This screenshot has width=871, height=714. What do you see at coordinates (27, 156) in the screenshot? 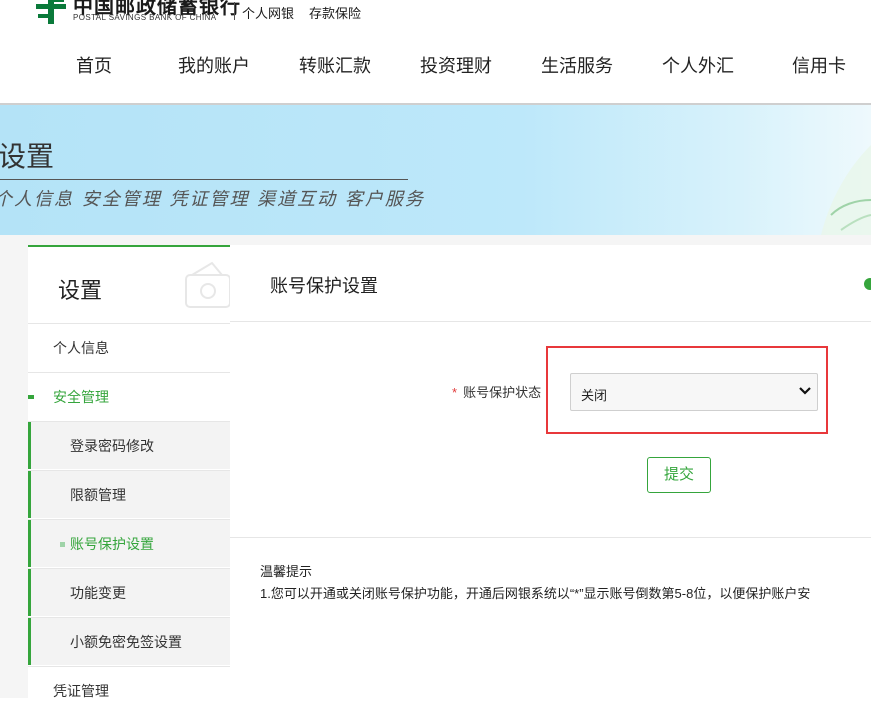
I see `banner-title: 设置` at bounding box center [27, 156].